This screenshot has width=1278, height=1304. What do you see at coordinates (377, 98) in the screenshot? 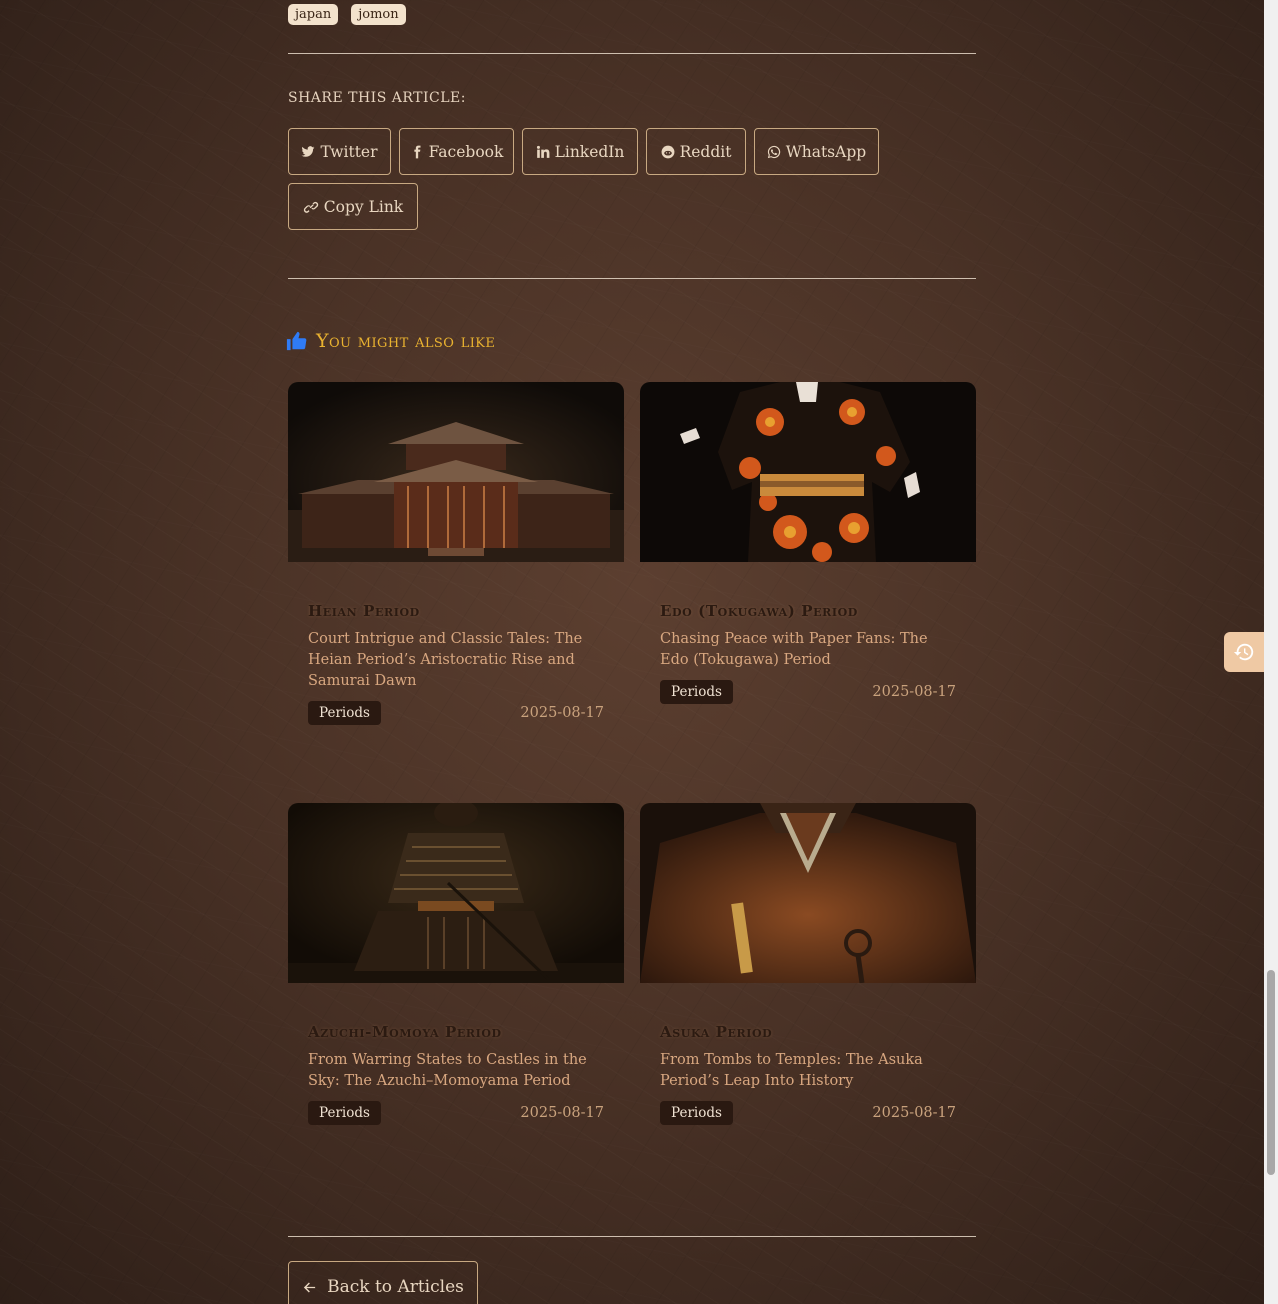
I see `share-label: Share this article:` at bounding box center [377, 98].